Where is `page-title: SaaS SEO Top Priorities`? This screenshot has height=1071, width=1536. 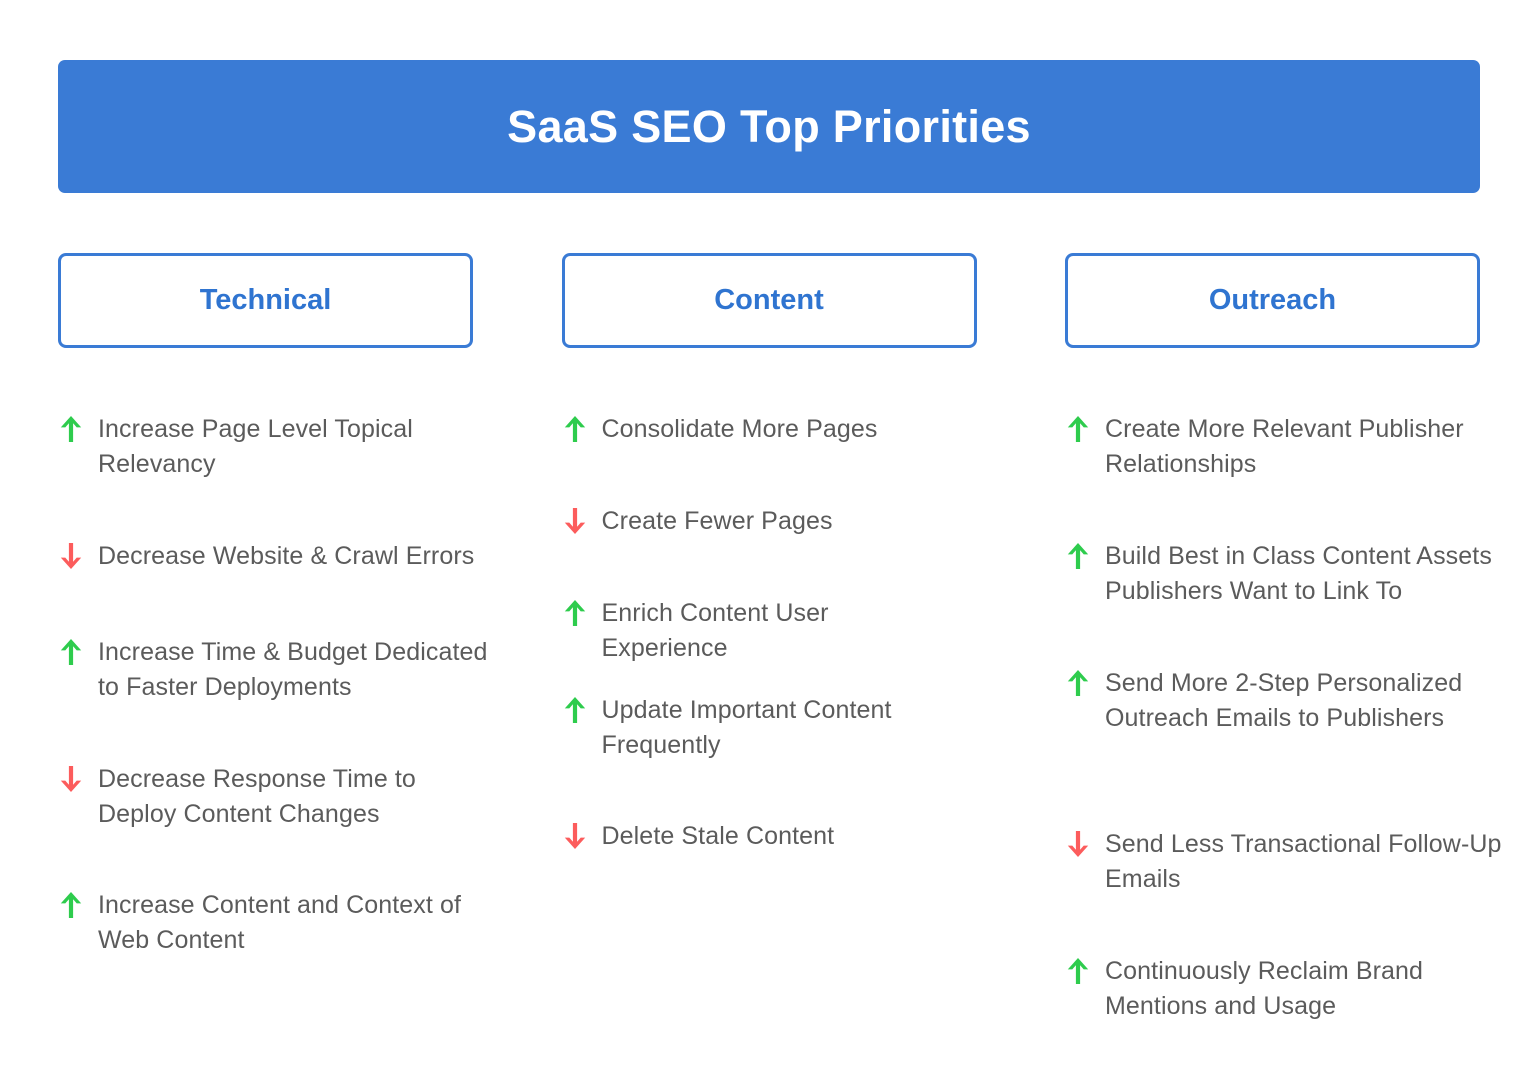 page-title: SaaS SEO Top Priorities is located at coordinates (769, 126).